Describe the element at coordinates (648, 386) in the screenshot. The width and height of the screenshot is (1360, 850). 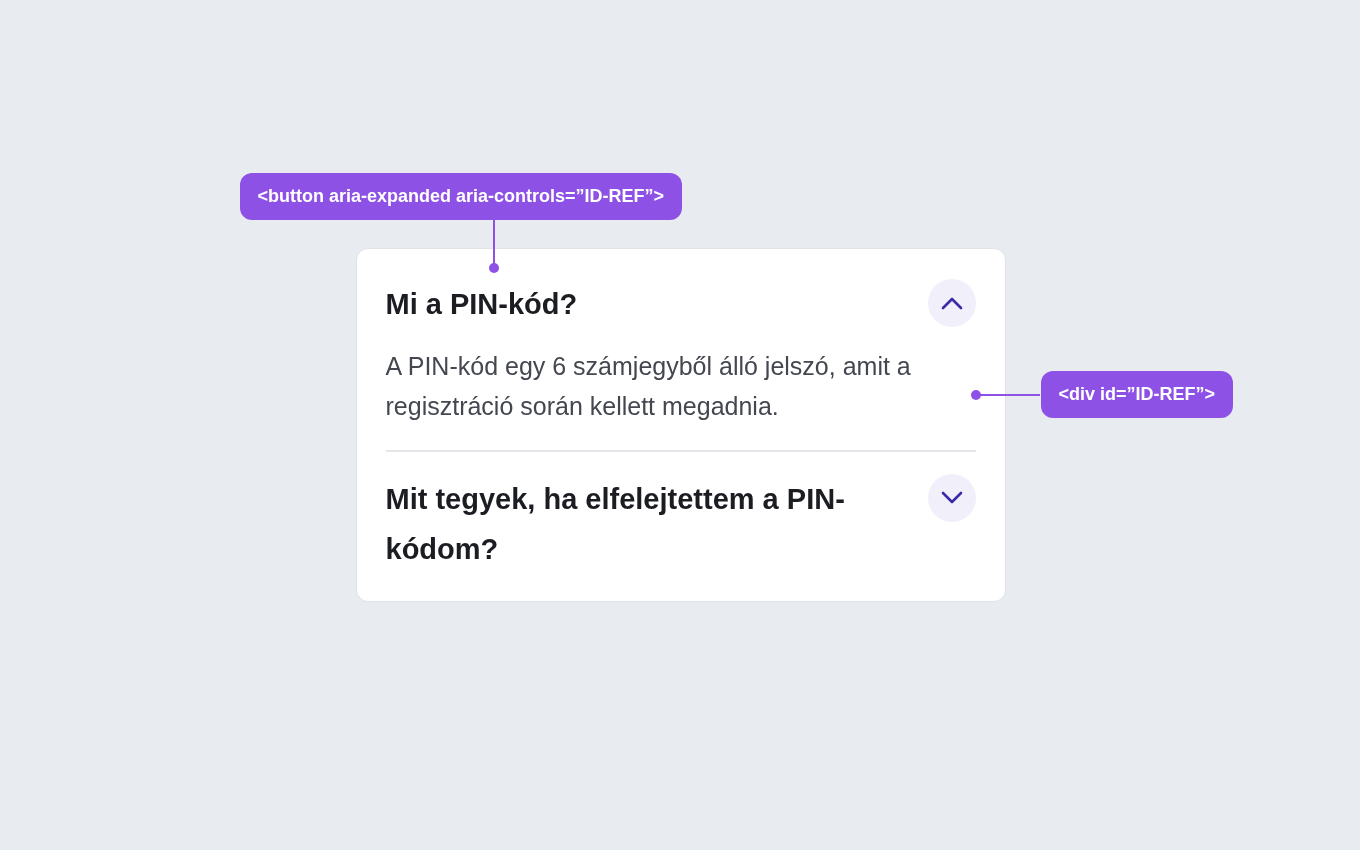
I see `answer-text: A PIN-kód egy 6 számjegyből álló jelszó, amit a regisztráció során kellett megadnia.` at that location.